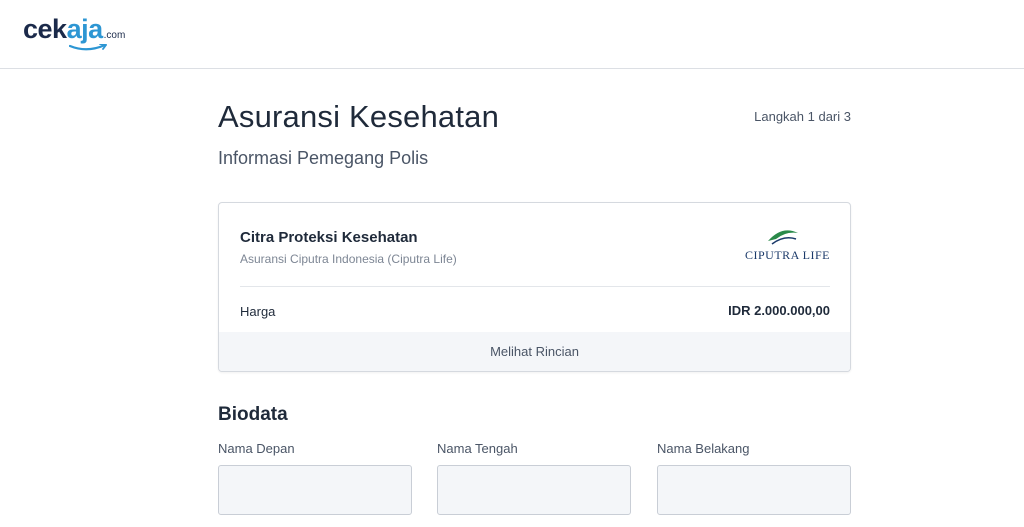 This screenshot has width=1024, height=527. I want to click on first-name-field: Nama Depan, so click(315, 478).